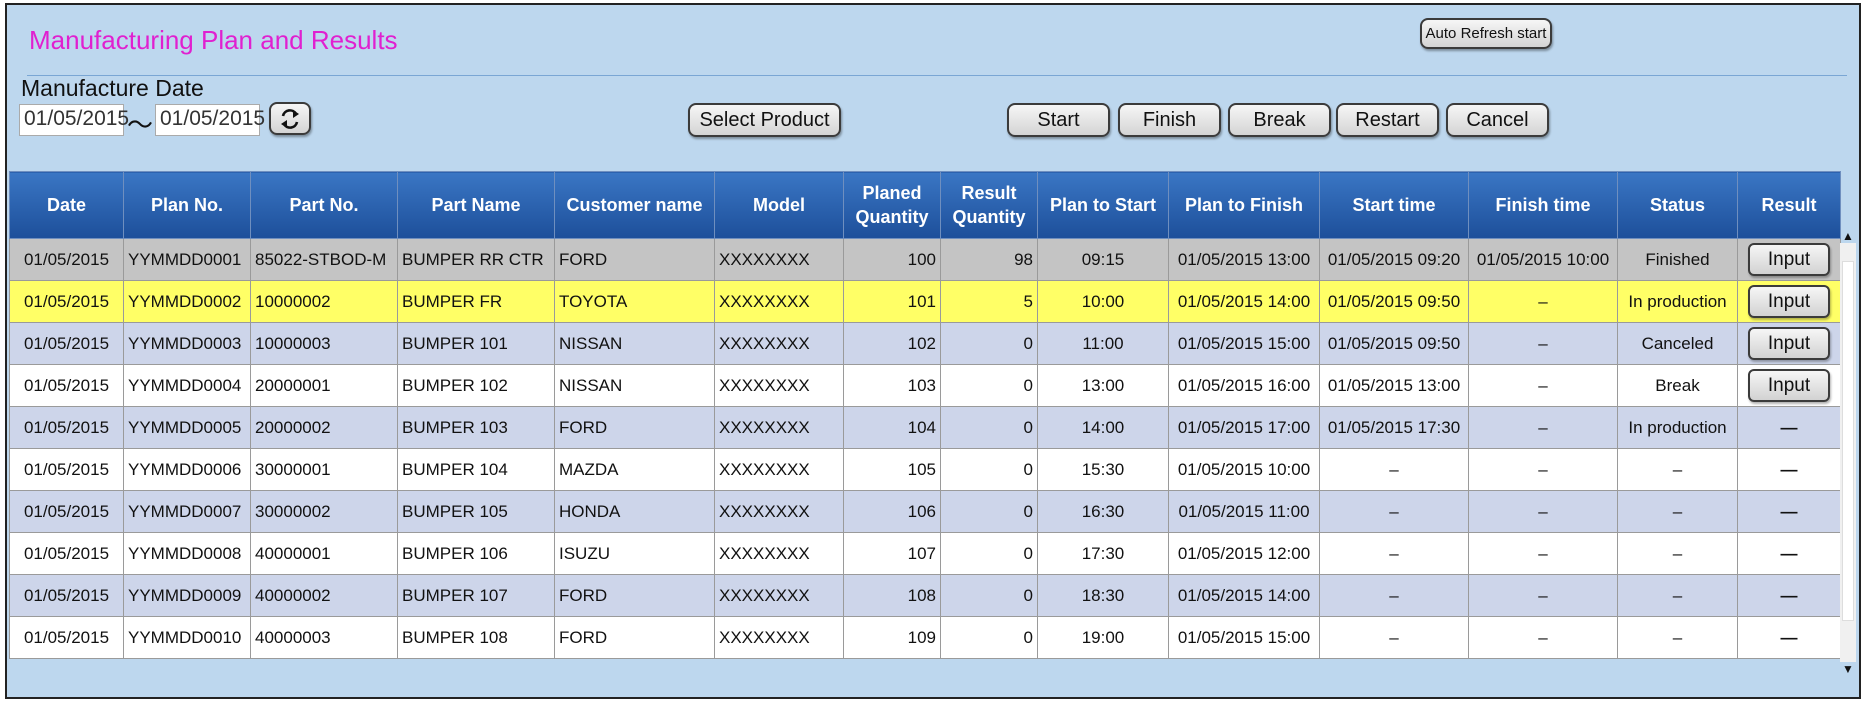 The height and width of the screenshot is (703, 1866). Describe the element at coordinates (1677, 427) in the screenshot. I see `cell-status: In production` at that location.